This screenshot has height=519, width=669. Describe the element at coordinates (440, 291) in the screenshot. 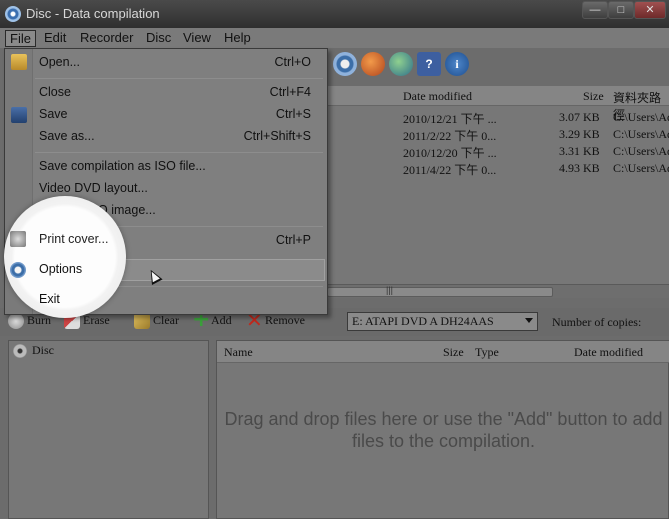

I see `scrollbar-thumb: |||` at that location.